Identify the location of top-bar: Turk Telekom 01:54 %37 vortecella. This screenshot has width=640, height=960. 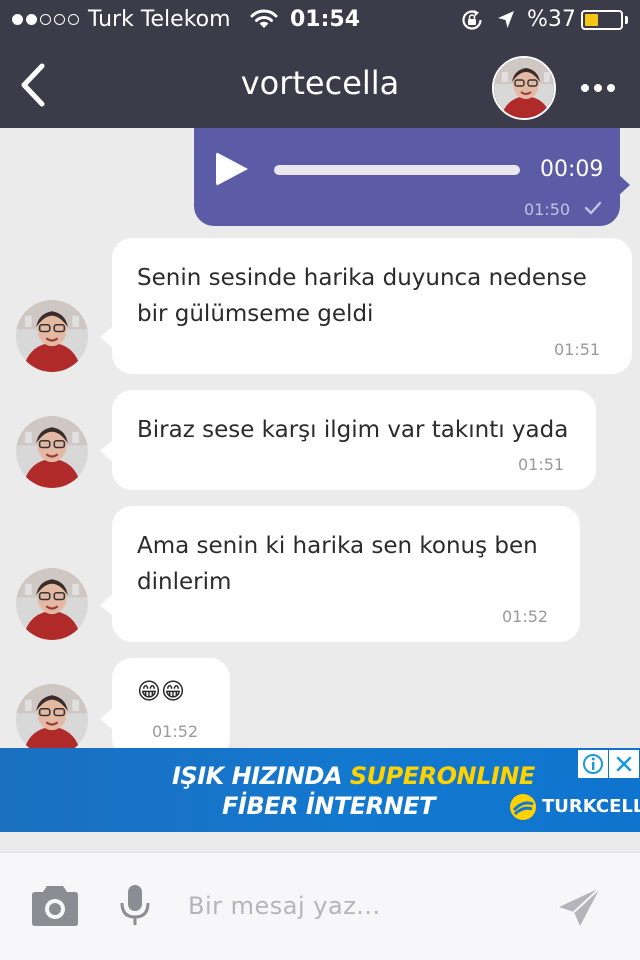
(320, 64).